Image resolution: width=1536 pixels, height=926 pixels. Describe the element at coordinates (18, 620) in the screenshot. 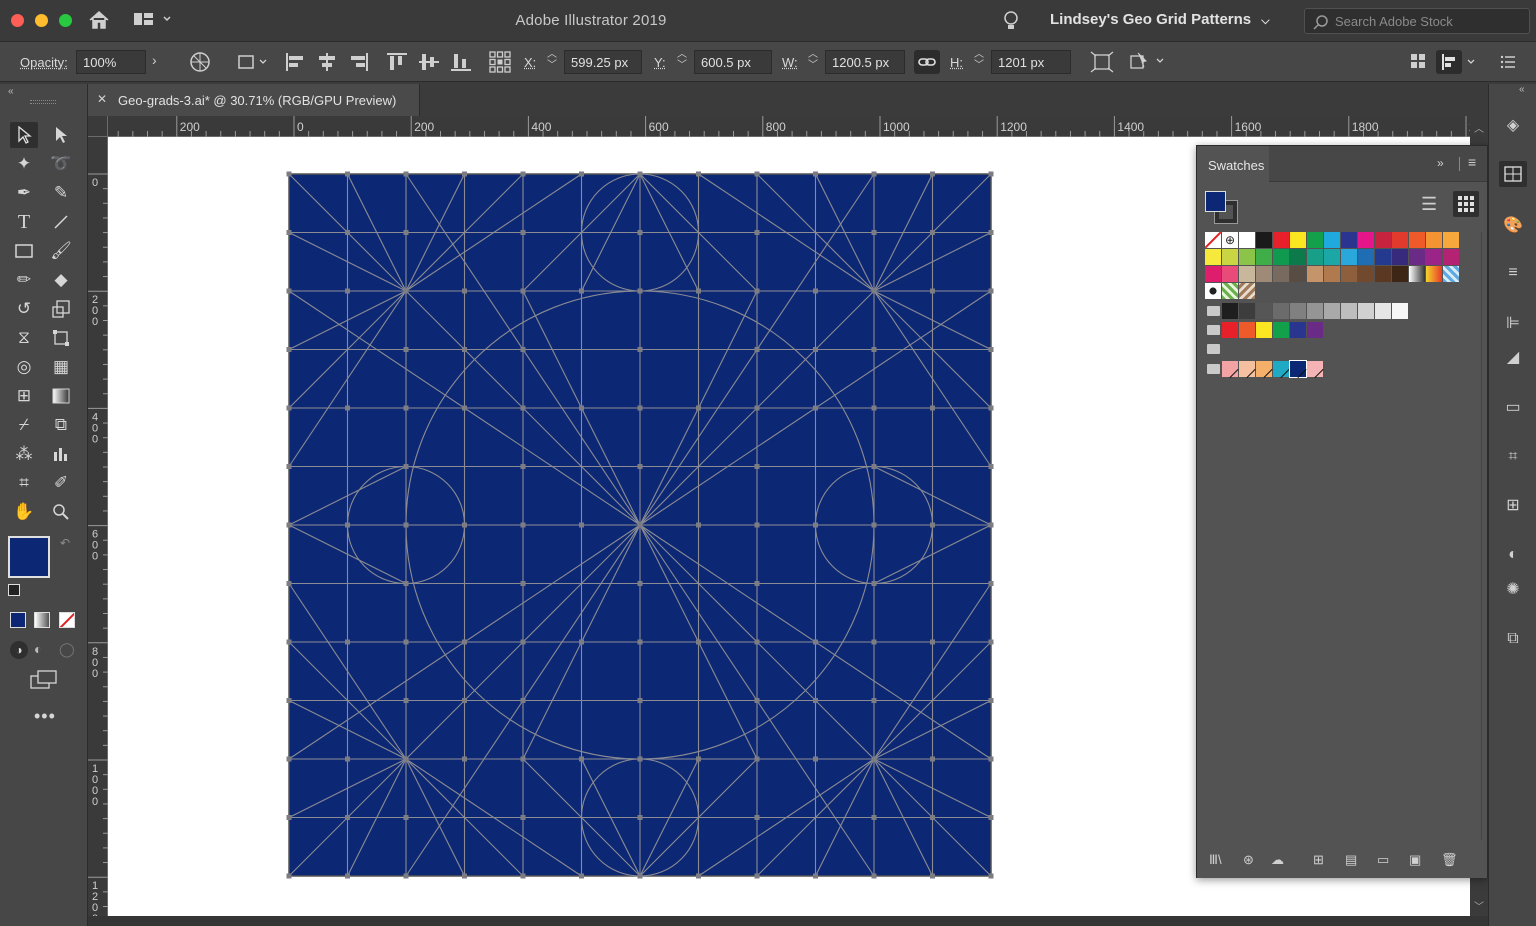

I see `color-mode-button` at that location.